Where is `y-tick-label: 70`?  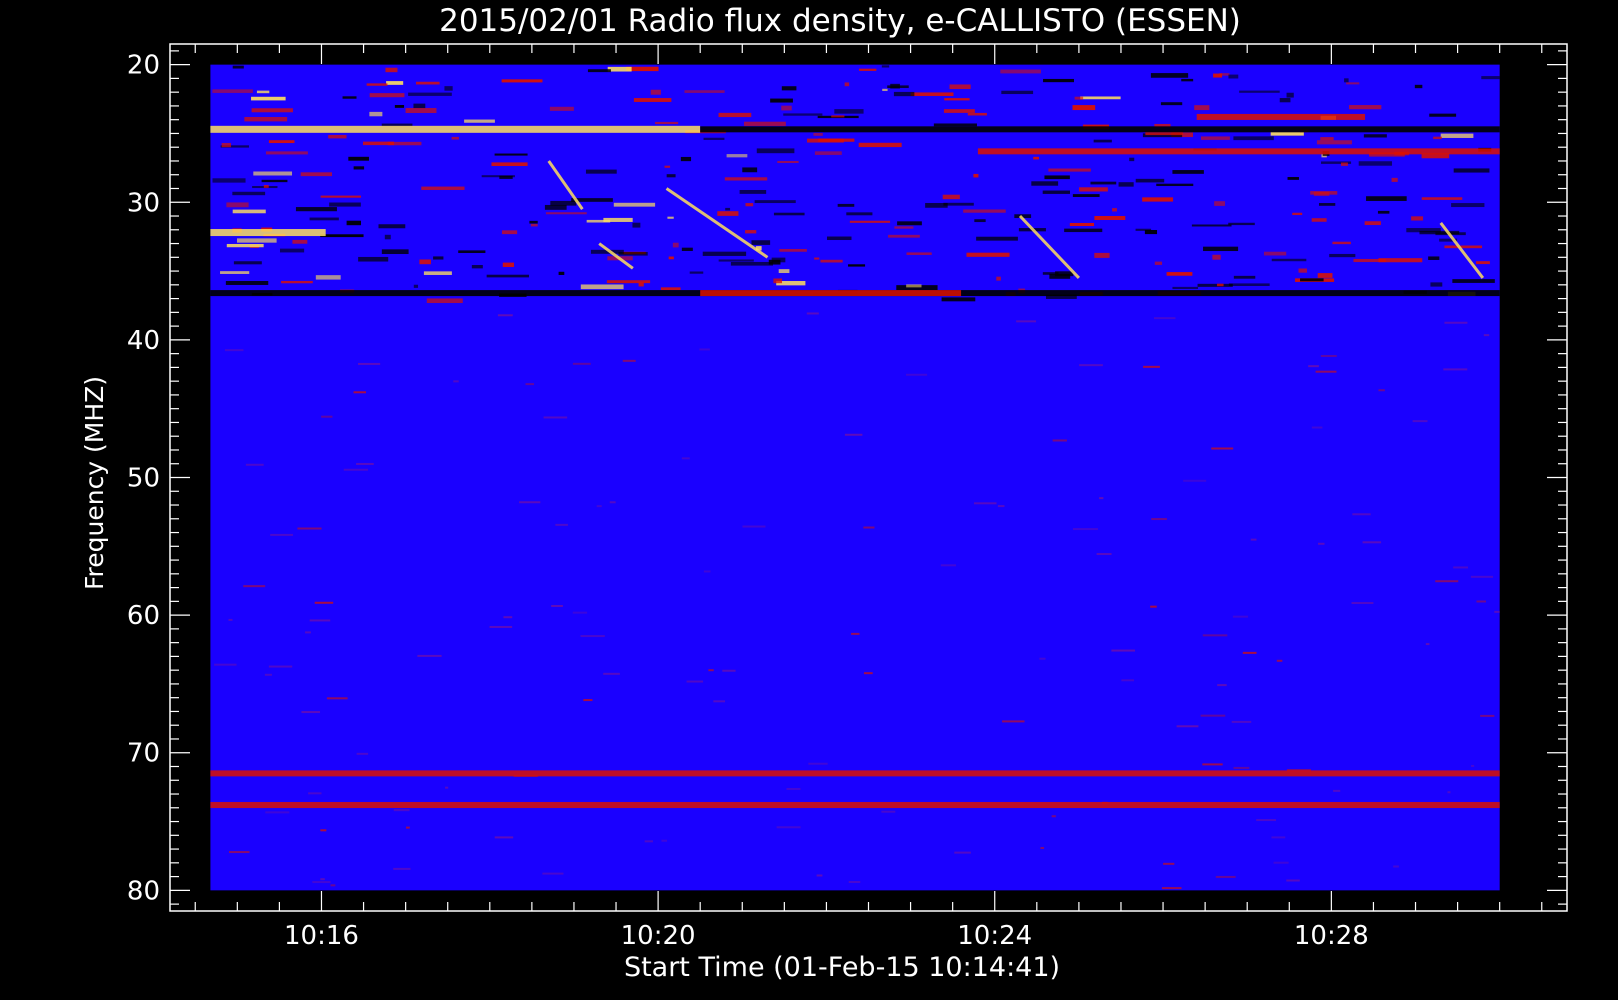
y-tick-label: 70 is located at coordinates (143, 754).